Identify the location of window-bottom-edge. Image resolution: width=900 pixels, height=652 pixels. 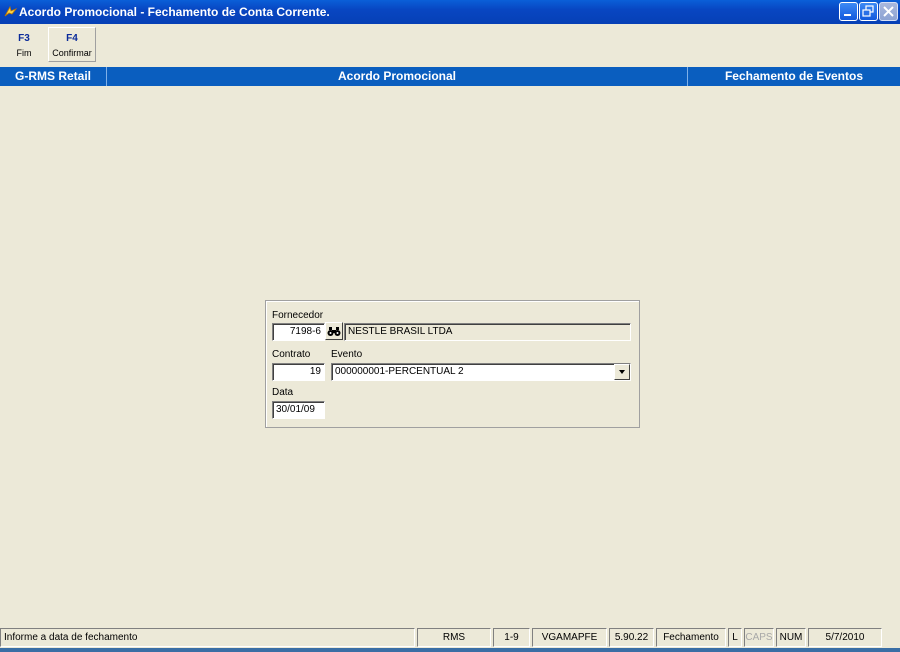
(450, 650).